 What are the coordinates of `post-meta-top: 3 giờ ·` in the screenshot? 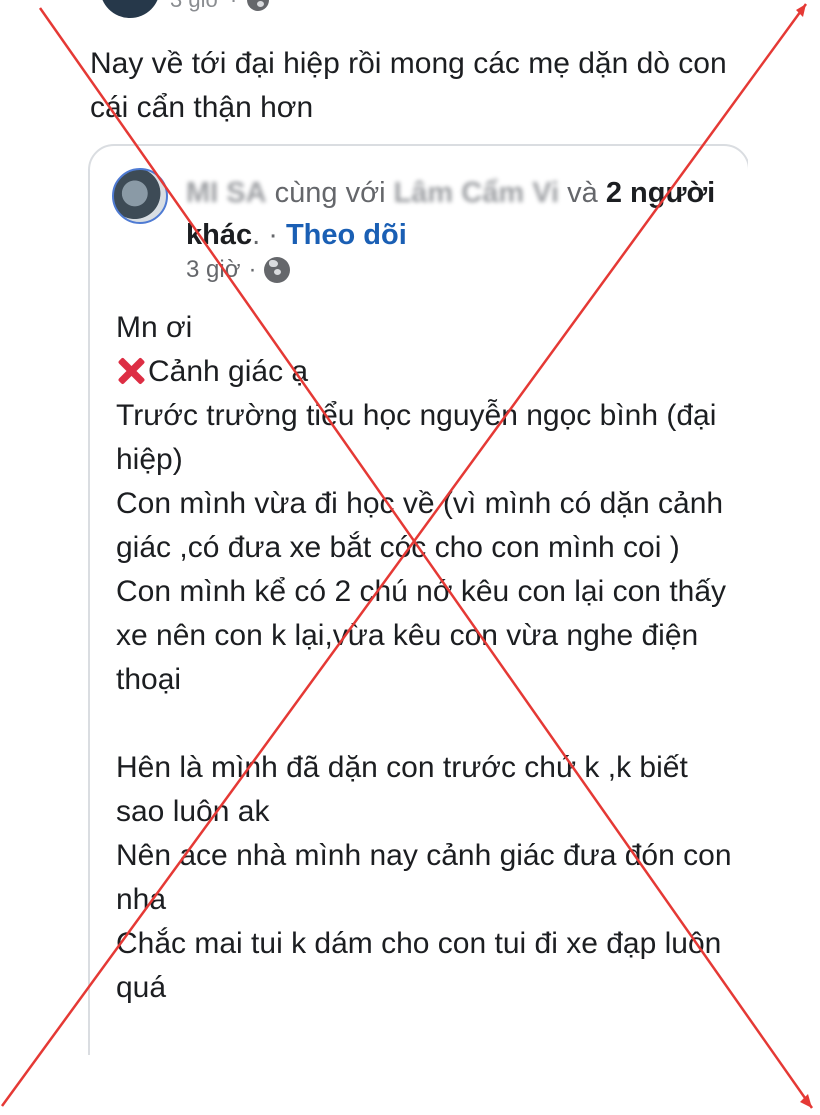 It's located at (183, 9).